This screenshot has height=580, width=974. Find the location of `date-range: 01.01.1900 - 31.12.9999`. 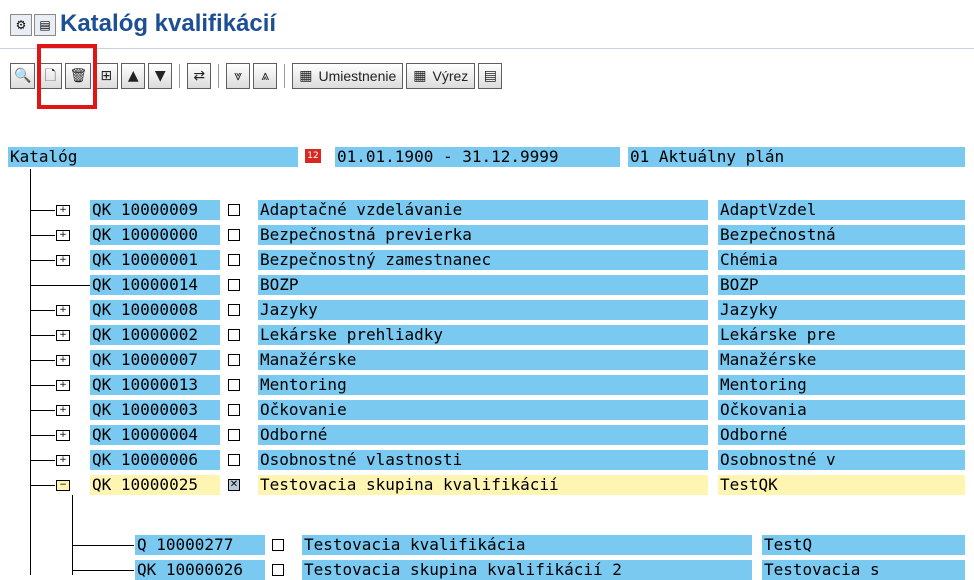

date-range: 01.01.1900 - 31.12.9999 is located at coordinates (477, 157).